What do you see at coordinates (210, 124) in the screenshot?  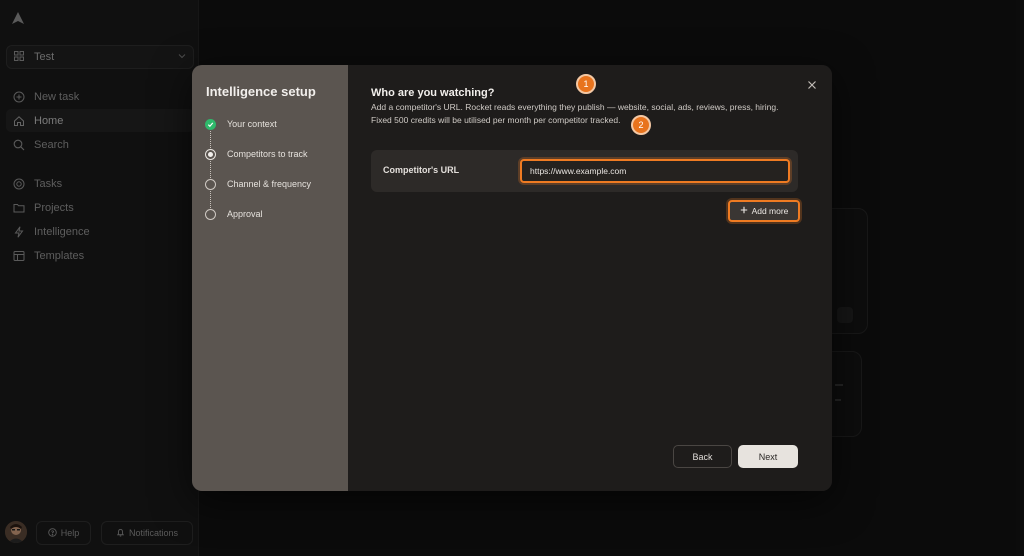 I see `check-circle-icon` at bounding box center [210, 124].